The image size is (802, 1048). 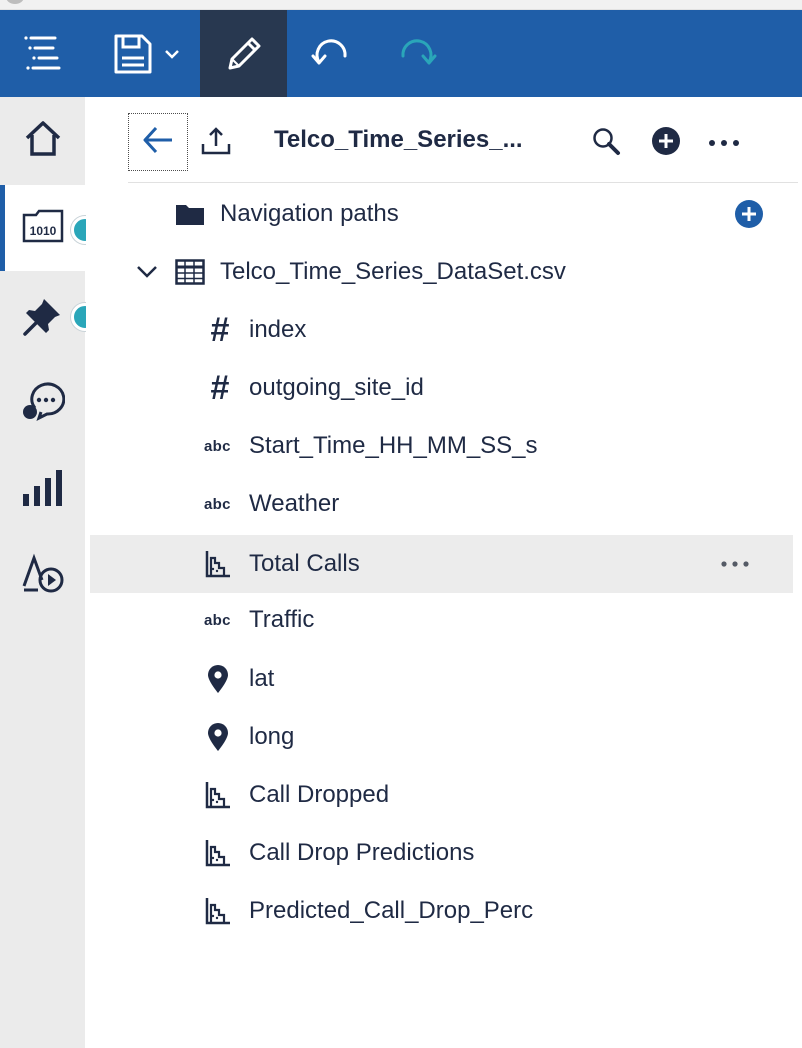 I want to click on field-label: Call Dropped, so click(x=319, y=794).